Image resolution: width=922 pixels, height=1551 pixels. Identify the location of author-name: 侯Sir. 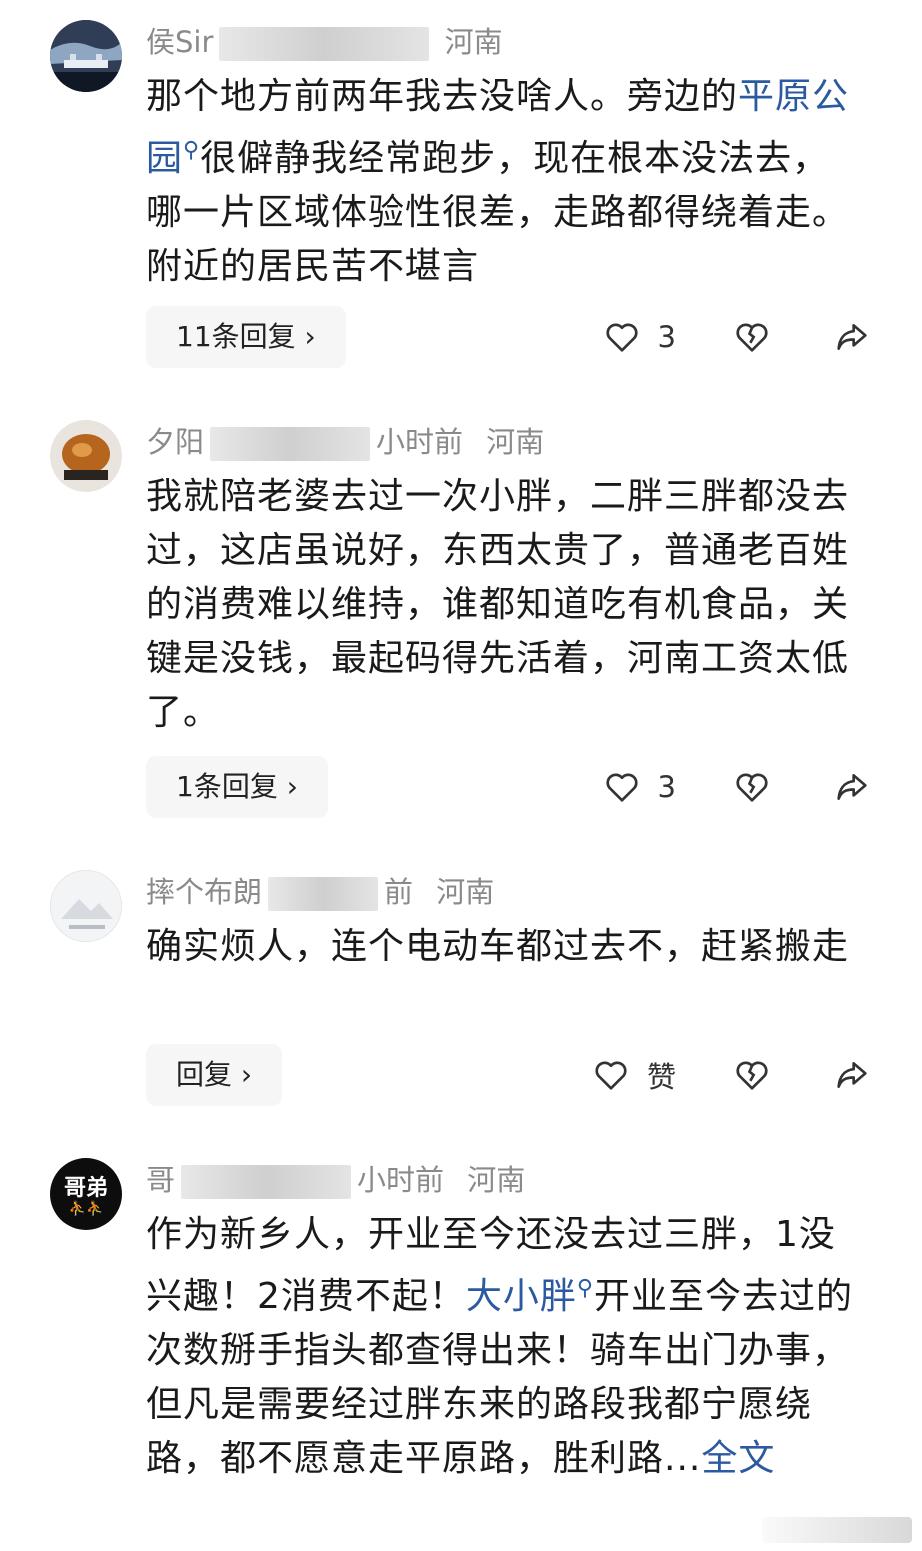
(179, 42).